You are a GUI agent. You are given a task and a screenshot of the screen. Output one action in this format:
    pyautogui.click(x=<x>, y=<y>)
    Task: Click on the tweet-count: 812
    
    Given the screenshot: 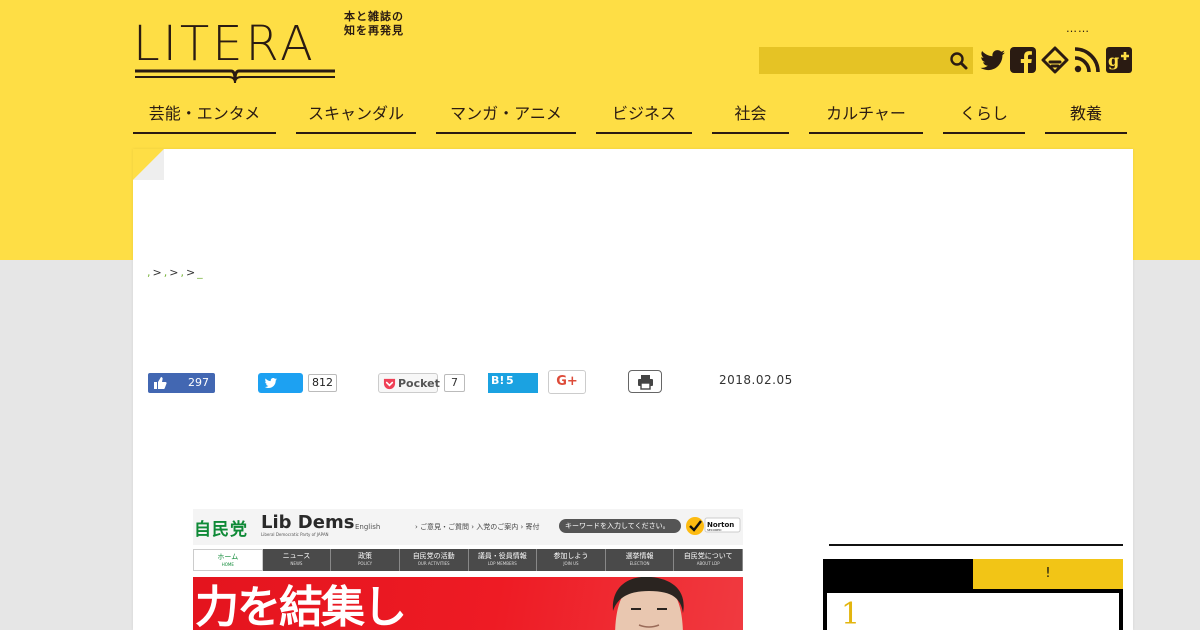 What is the action you would take?
    pyautogui.click(x=322, y=383)
    